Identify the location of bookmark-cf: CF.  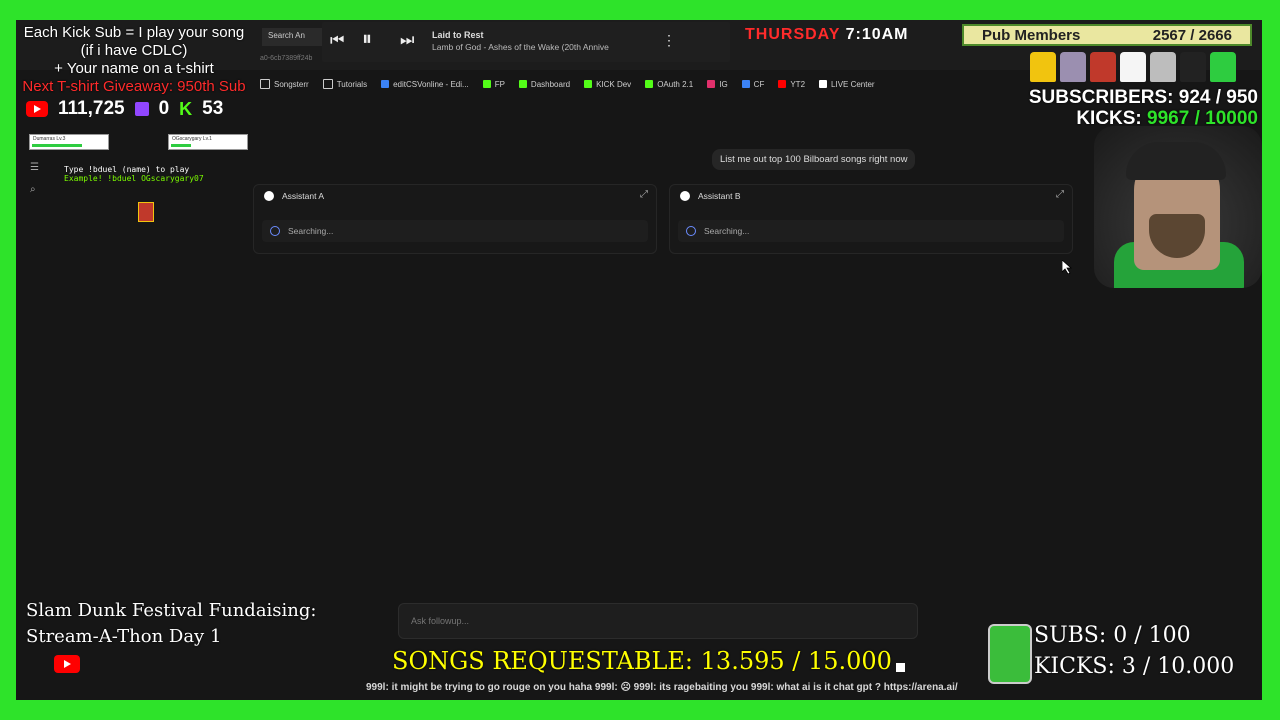
(753, 84).